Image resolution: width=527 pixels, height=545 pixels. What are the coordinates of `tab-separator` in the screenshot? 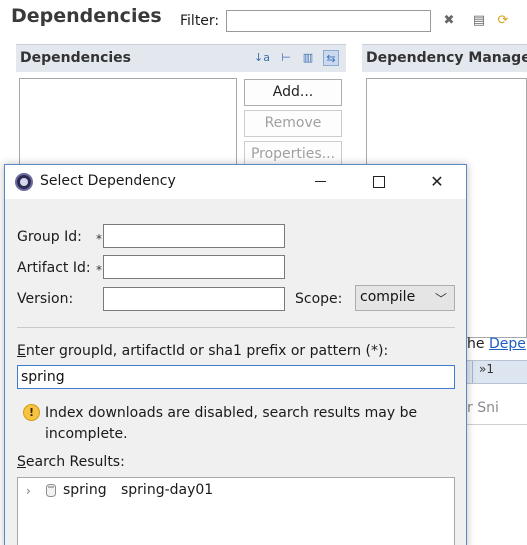 It's located at (472, 372).